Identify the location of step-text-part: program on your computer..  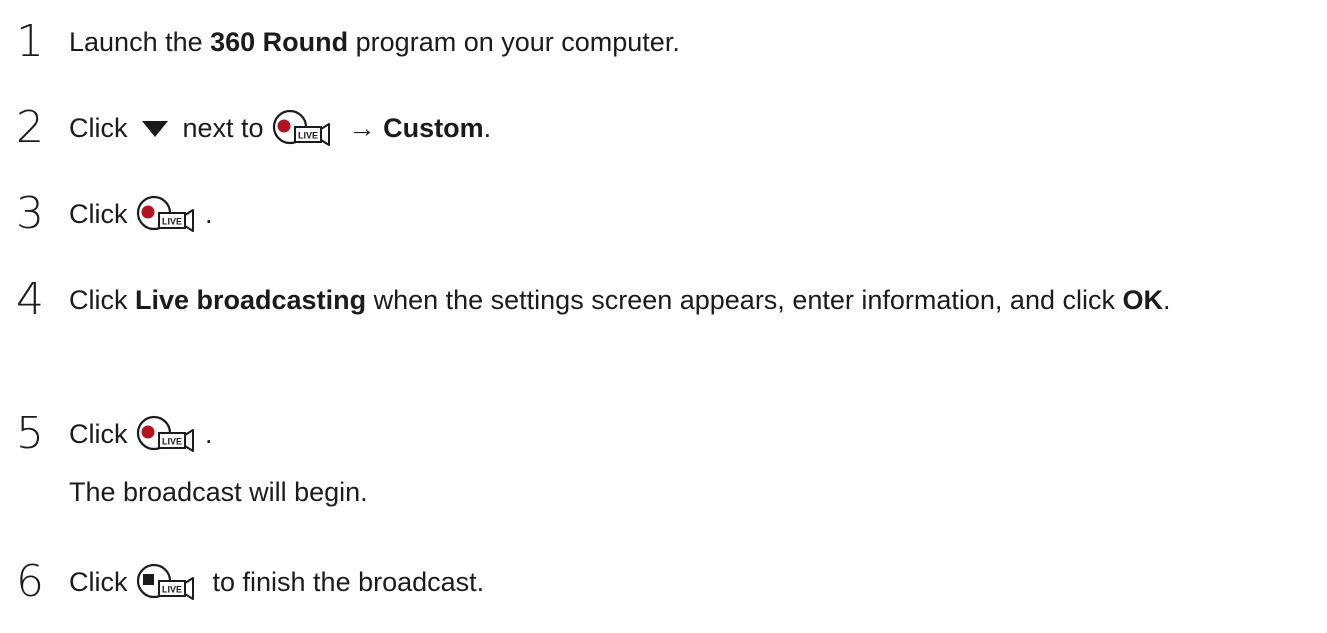
(514, 42).